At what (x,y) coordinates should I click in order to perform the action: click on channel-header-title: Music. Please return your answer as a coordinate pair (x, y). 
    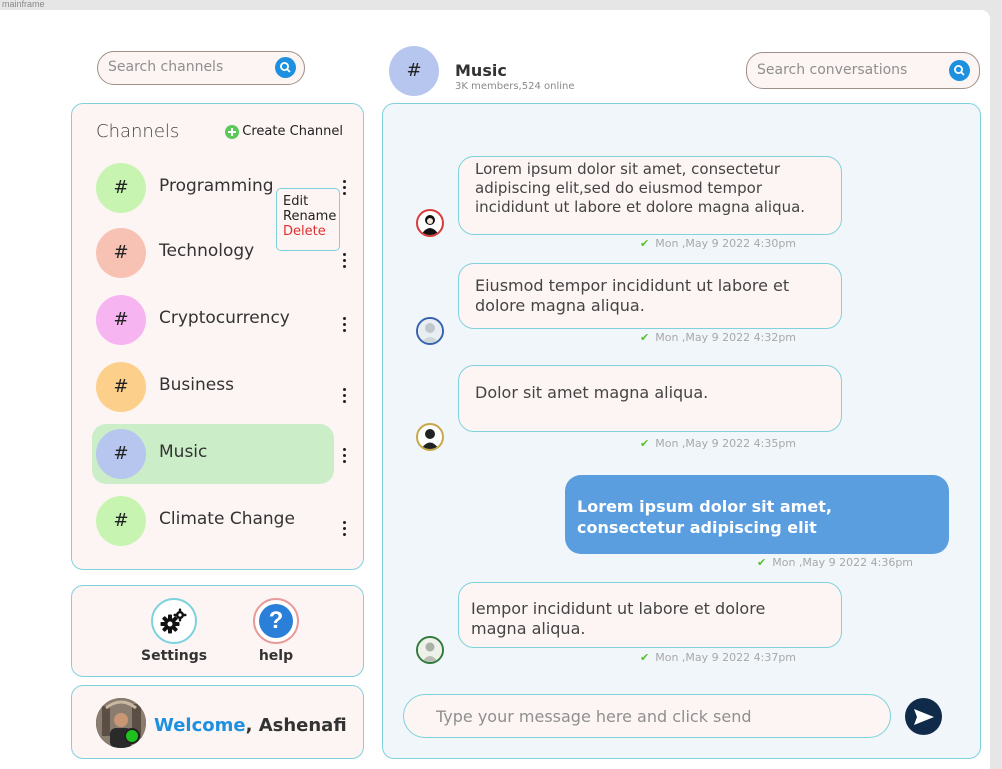
    Looking at the image, I should click on (481, 70).